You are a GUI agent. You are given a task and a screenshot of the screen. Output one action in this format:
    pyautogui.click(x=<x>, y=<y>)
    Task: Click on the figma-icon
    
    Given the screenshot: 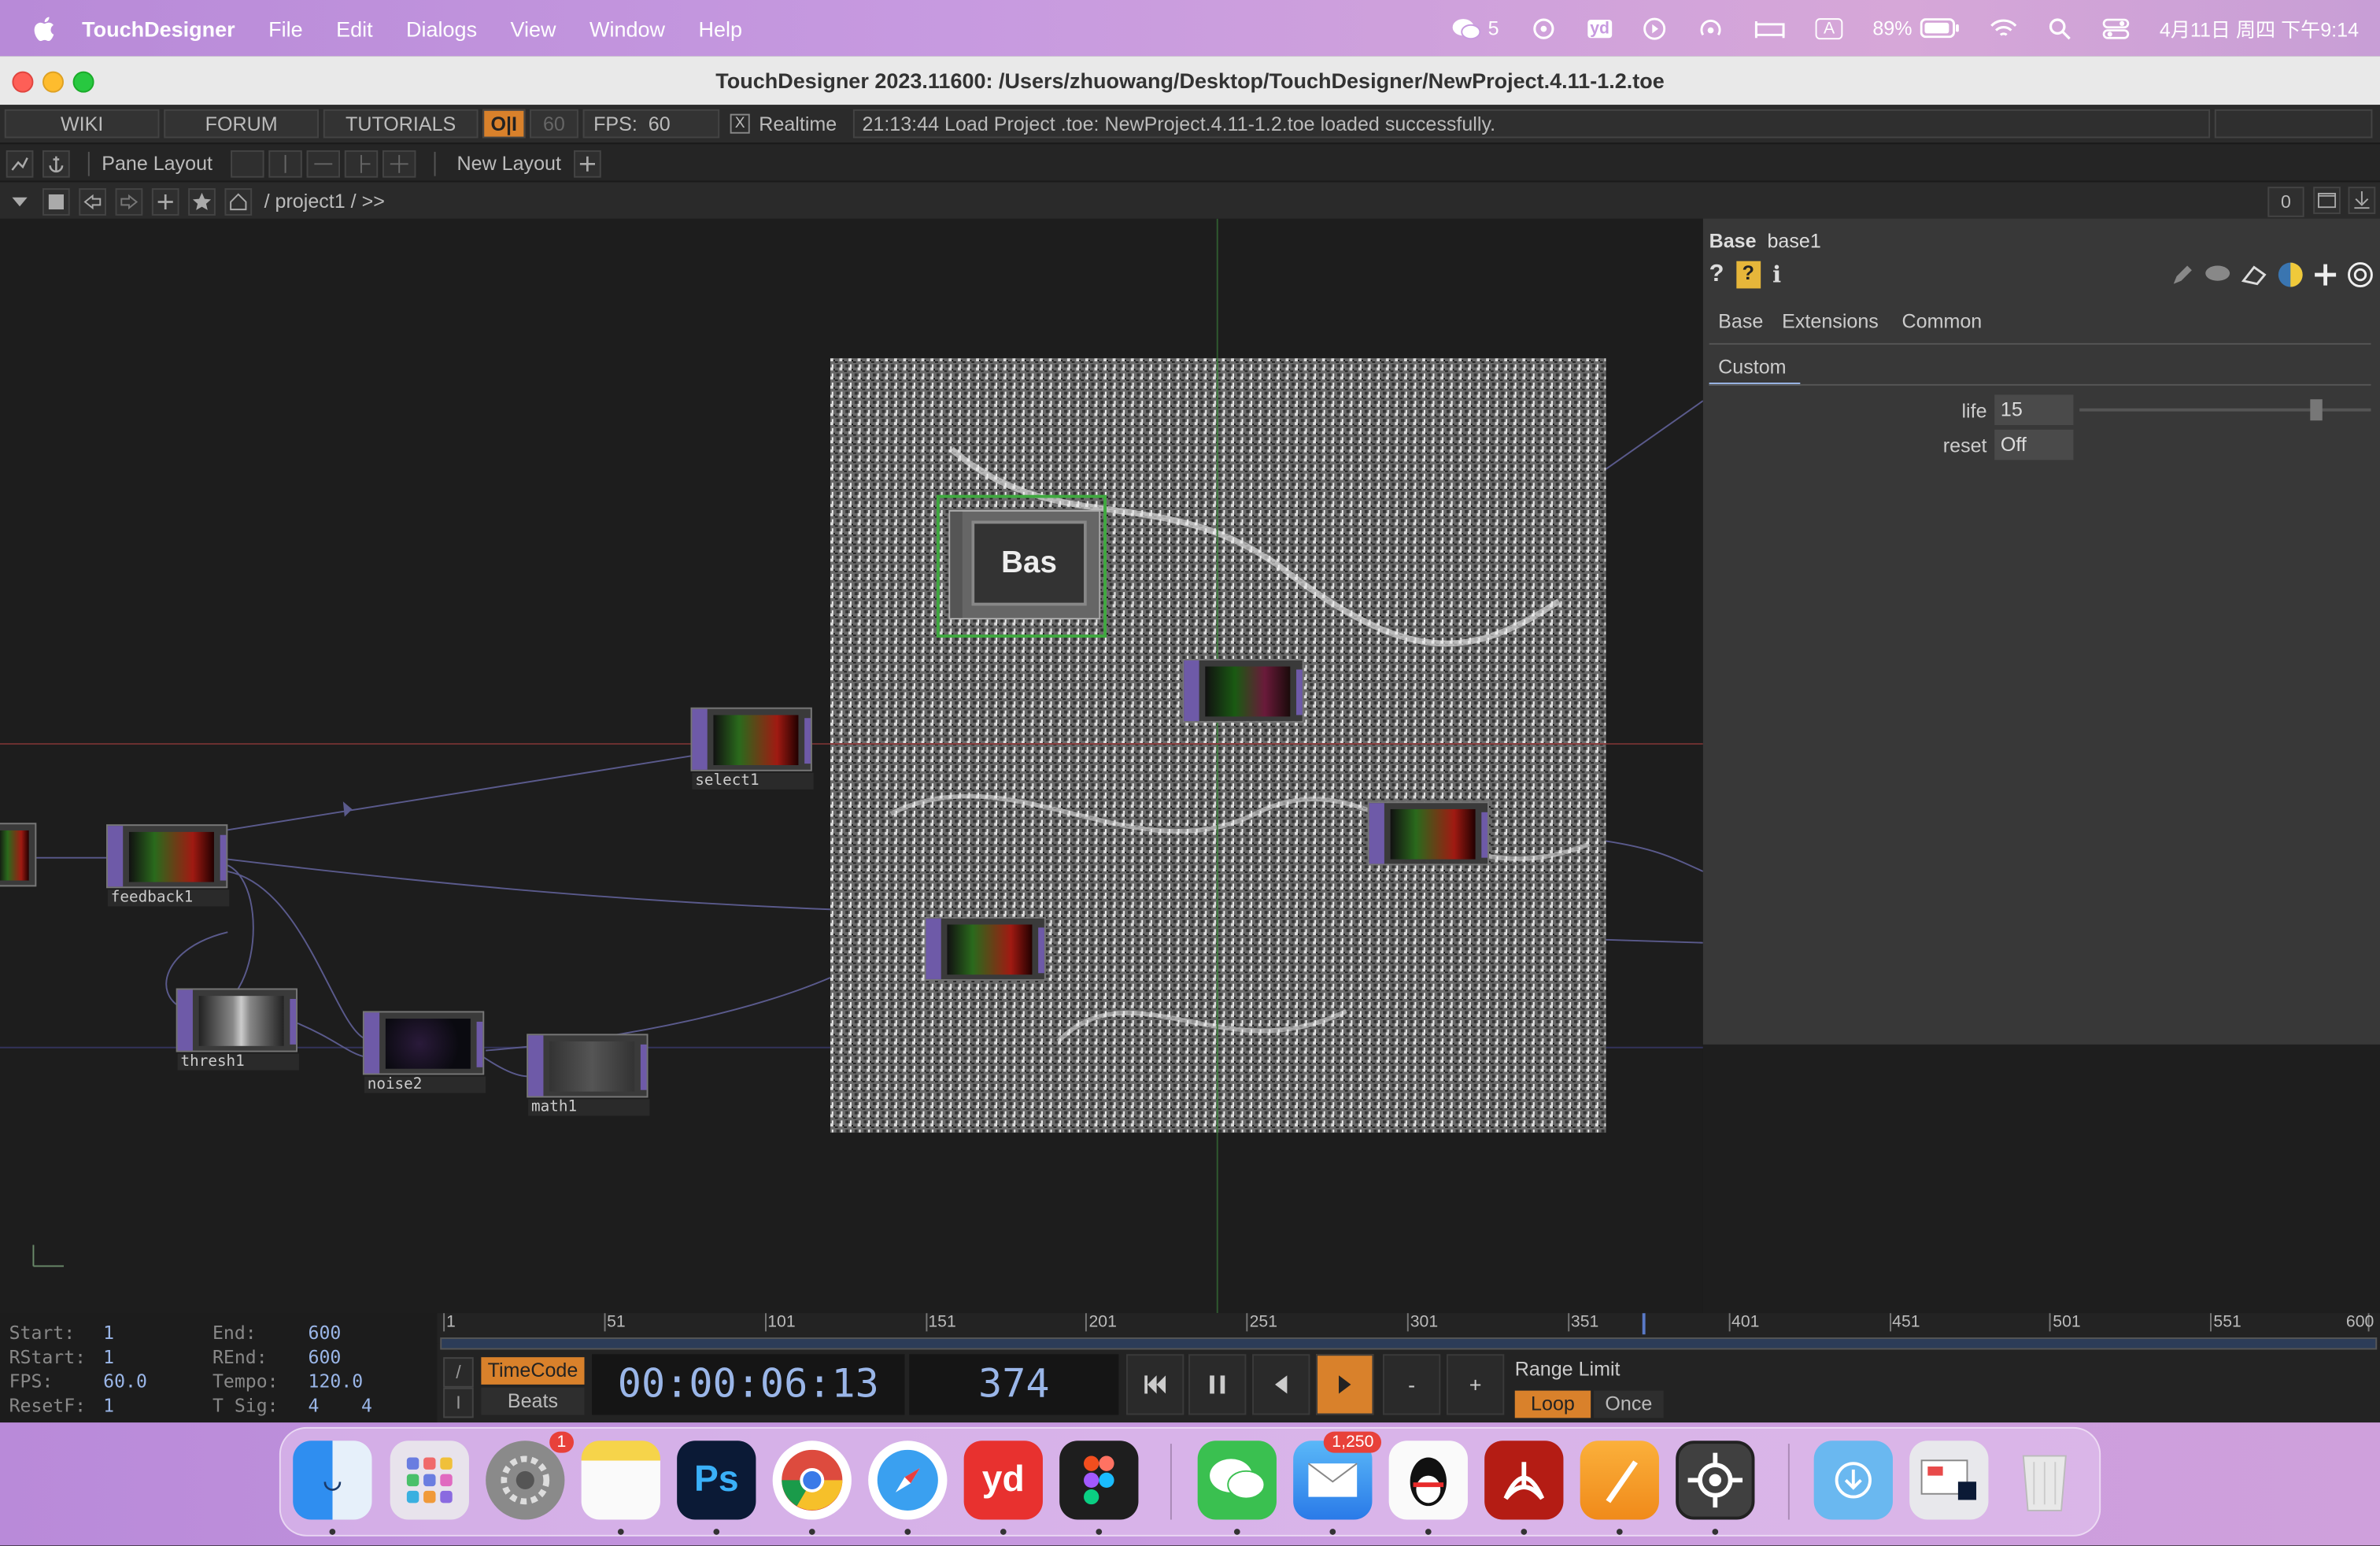 What is the action you would take?
    pyautogui.click(x=1099, y=1480)
    